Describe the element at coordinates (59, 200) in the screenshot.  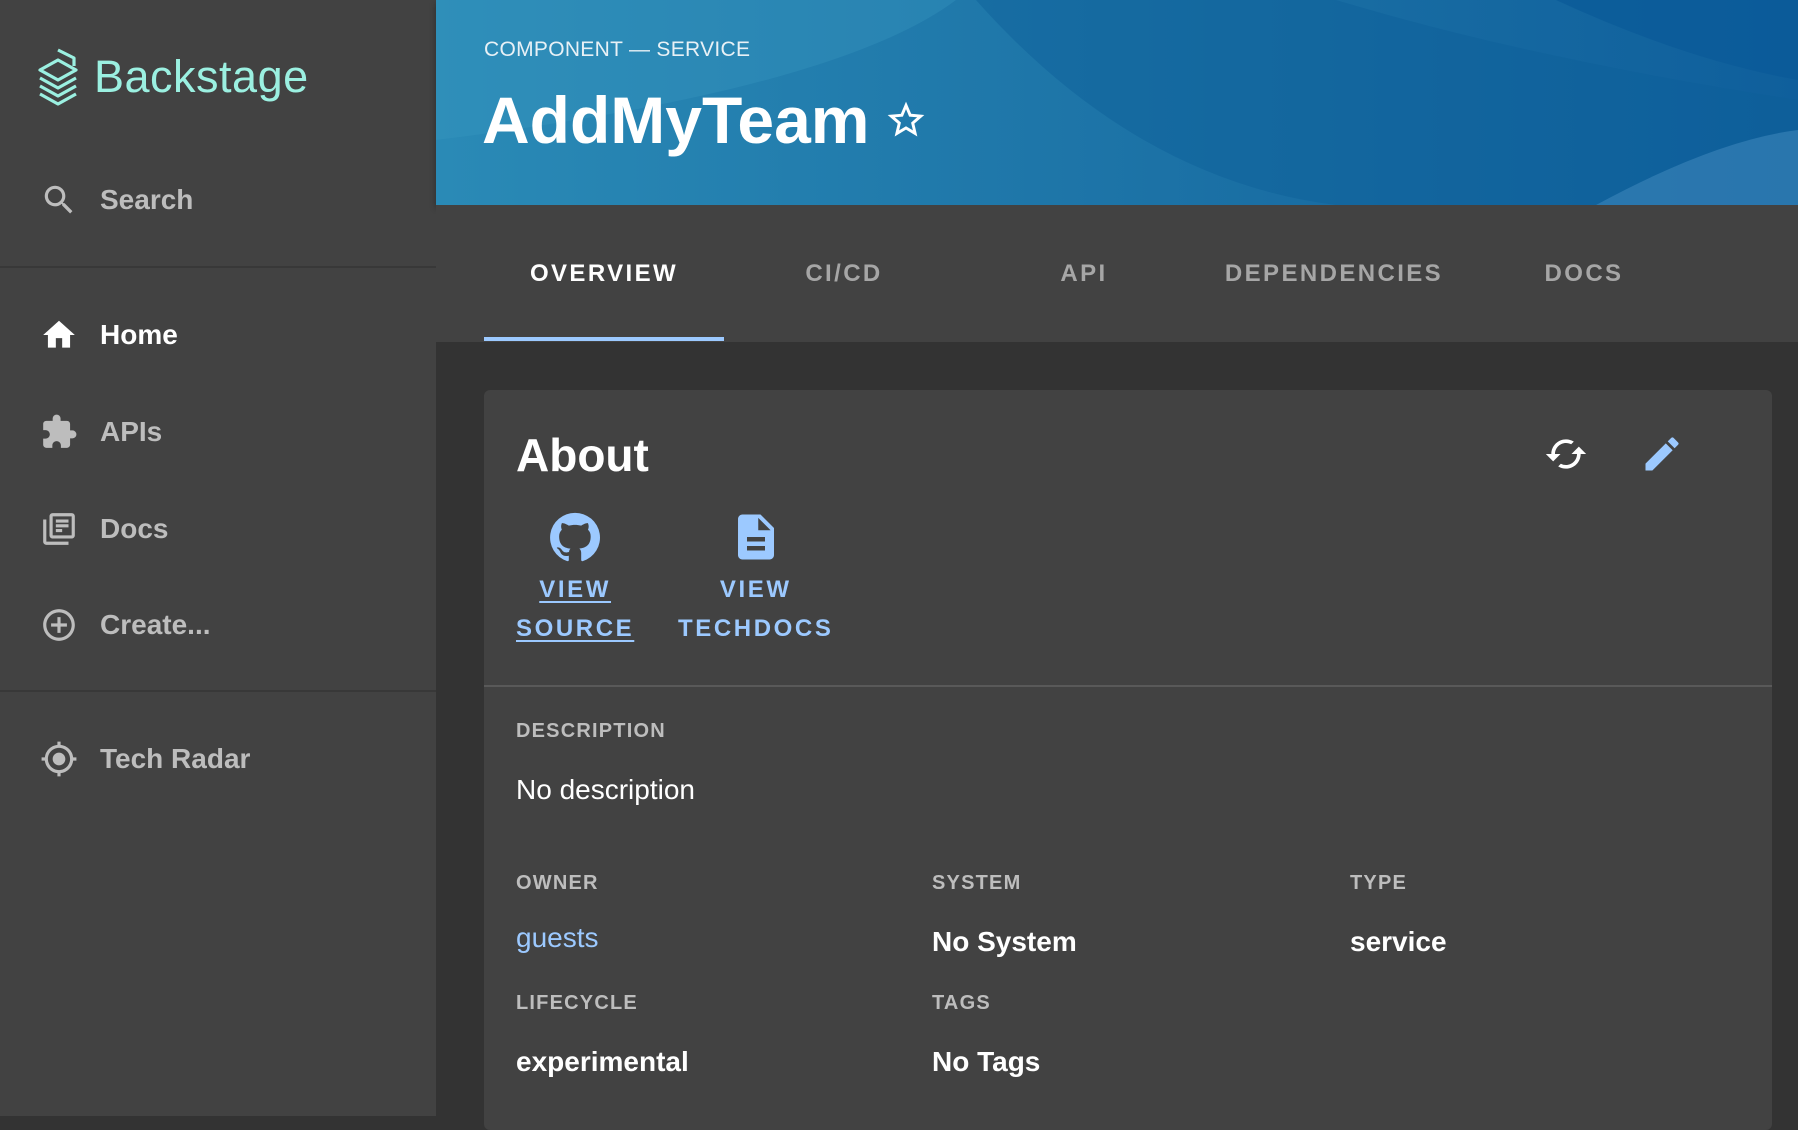
I see `search-icon` at that location.